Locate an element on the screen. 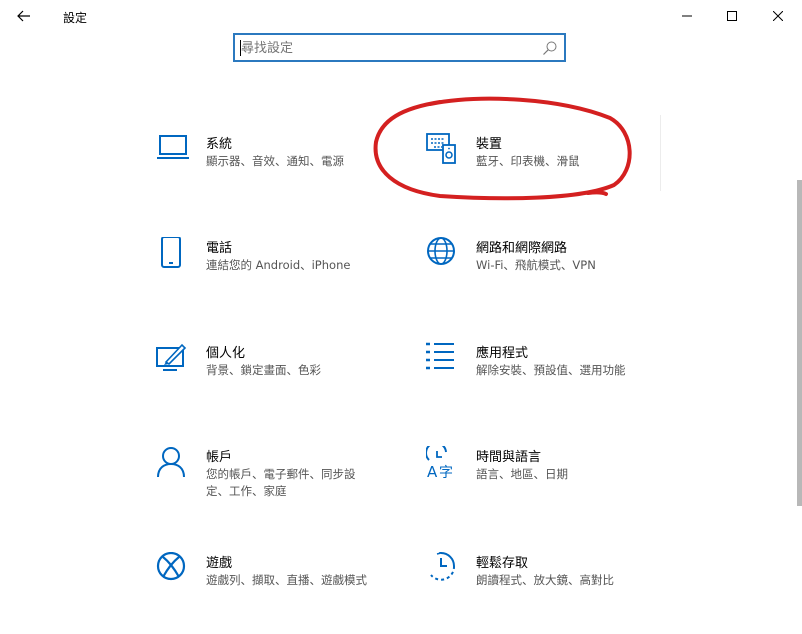 Image resolution: width=802 pixels, height=634 pixels. close-icon is located at coordinates (778, 16).